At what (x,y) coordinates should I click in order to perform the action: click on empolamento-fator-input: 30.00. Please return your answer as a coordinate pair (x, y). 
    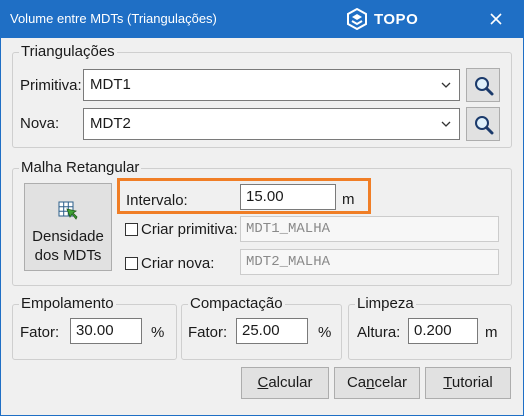
    Looking at the image, I should click on (106, 331).